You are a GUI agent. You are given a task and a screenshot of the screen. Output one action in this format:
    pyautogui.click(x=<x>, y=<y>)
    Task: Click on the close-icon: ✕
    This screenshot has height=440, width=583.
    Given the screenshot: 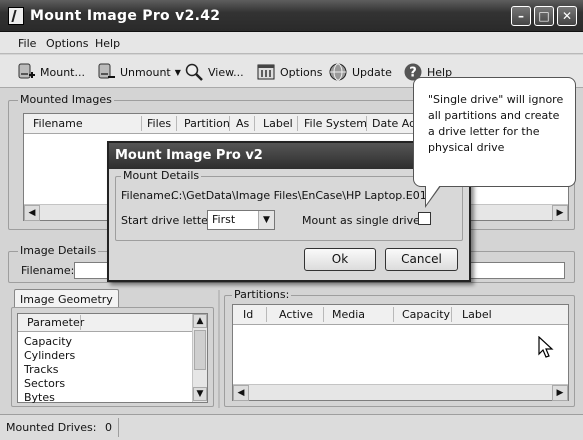 What is the action you would take?
    pyautogui.click(x=567, y=16)
    